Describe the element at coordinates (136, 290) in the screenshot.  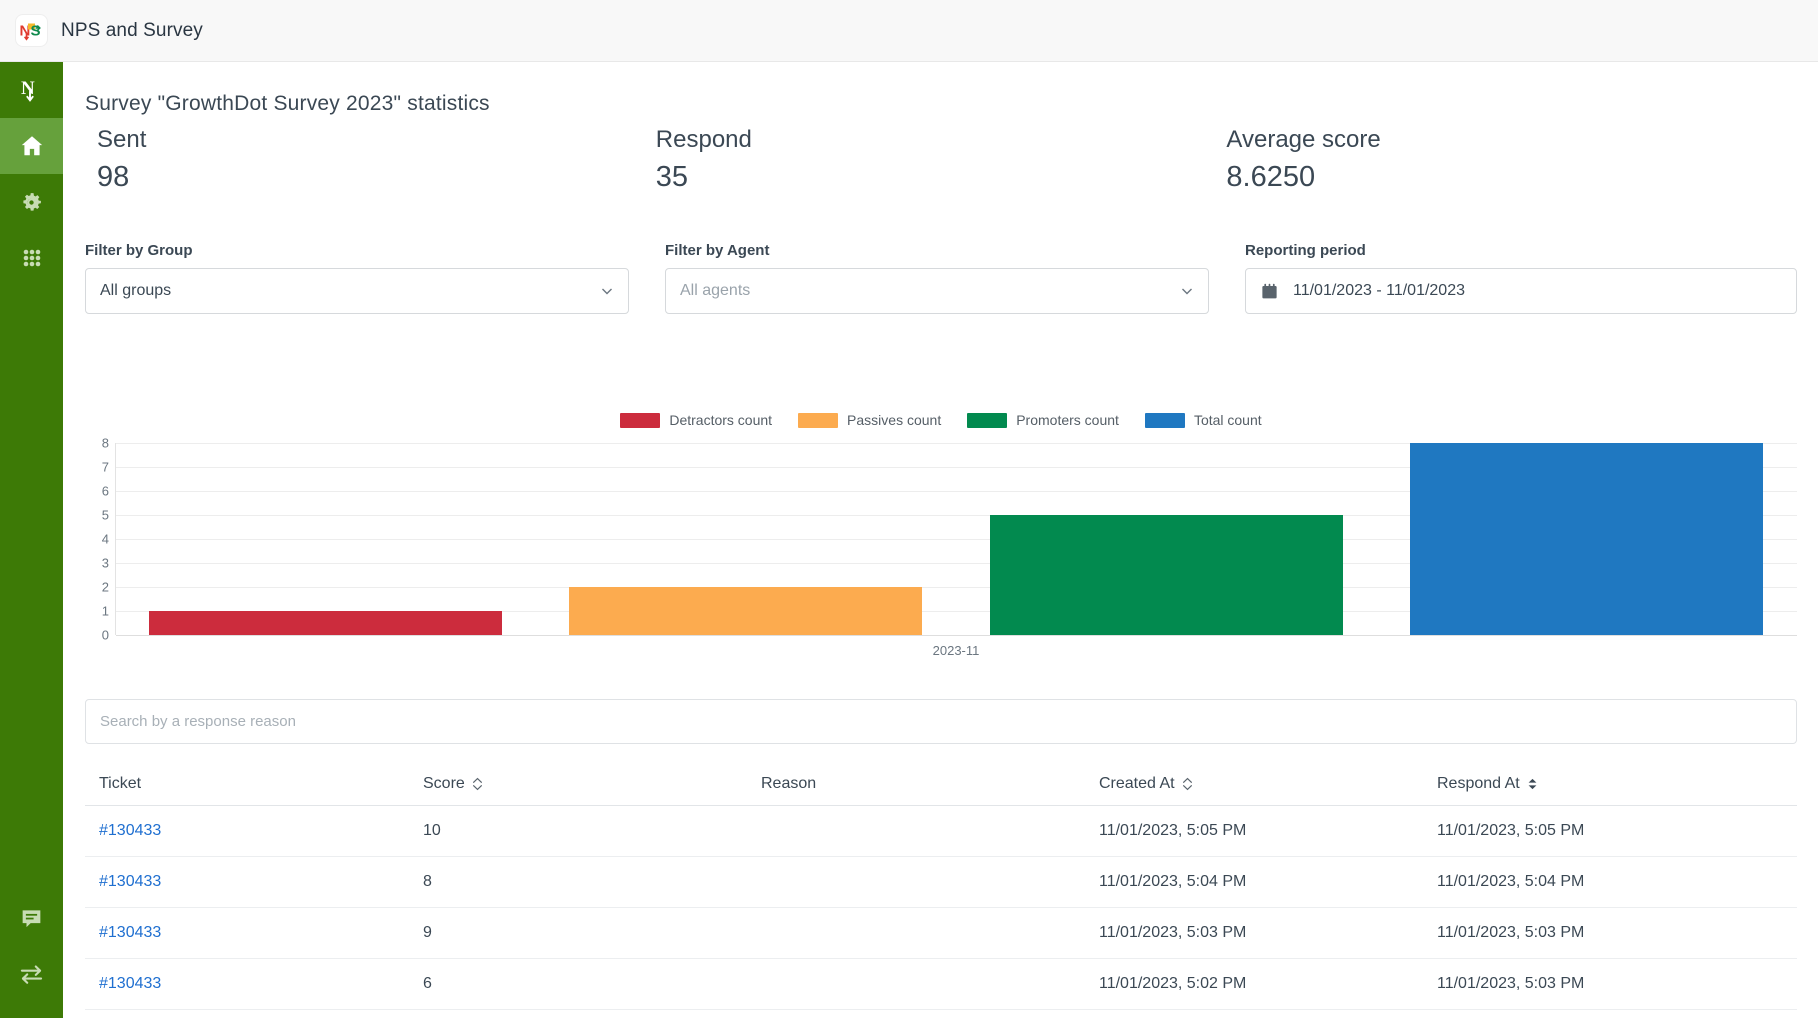
I see `filter-group-value: All groups` at that location.